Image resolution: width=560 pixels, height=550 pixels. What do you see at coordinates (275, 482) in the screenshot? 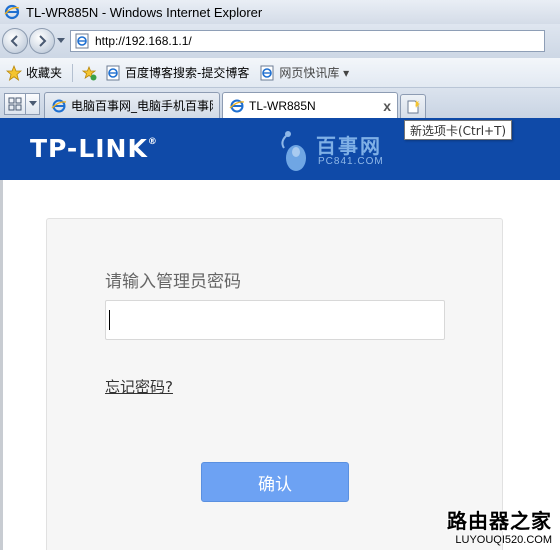
I see `confirm-button: 确认` at bounding box center [275, 482].